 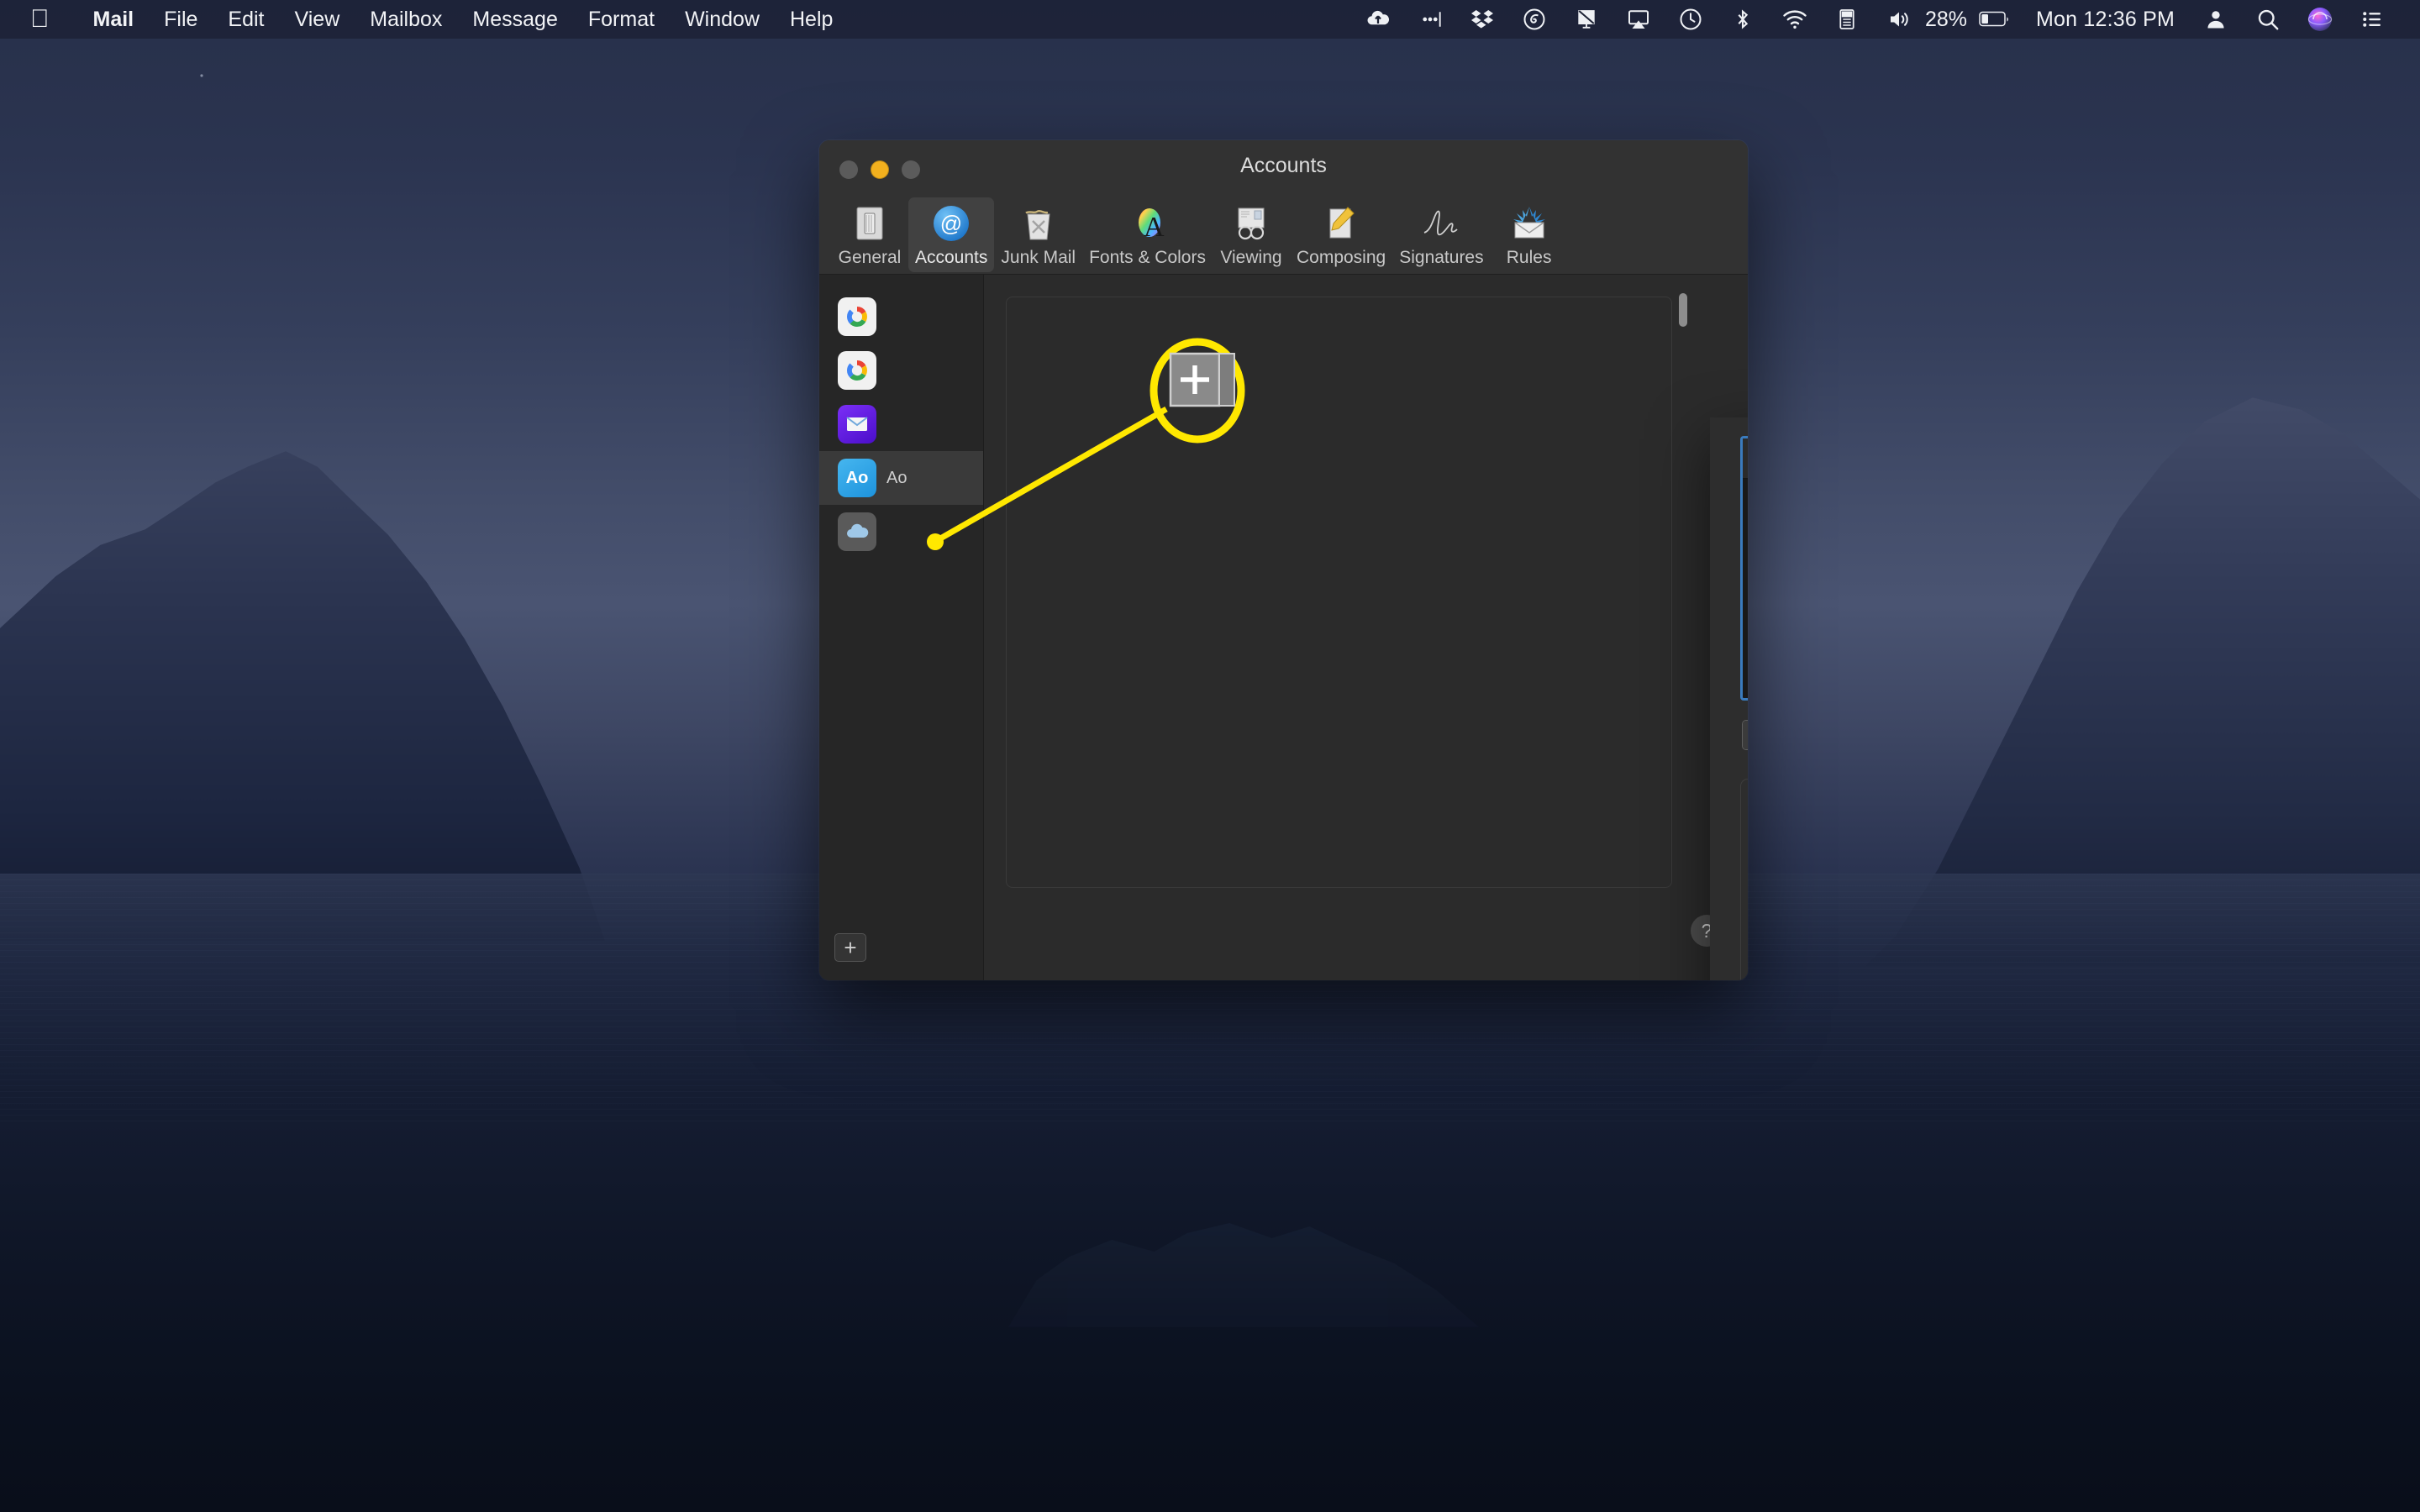 I want to click on toolbar-label-signatures: Signatures, so click(x=1441, y=257).